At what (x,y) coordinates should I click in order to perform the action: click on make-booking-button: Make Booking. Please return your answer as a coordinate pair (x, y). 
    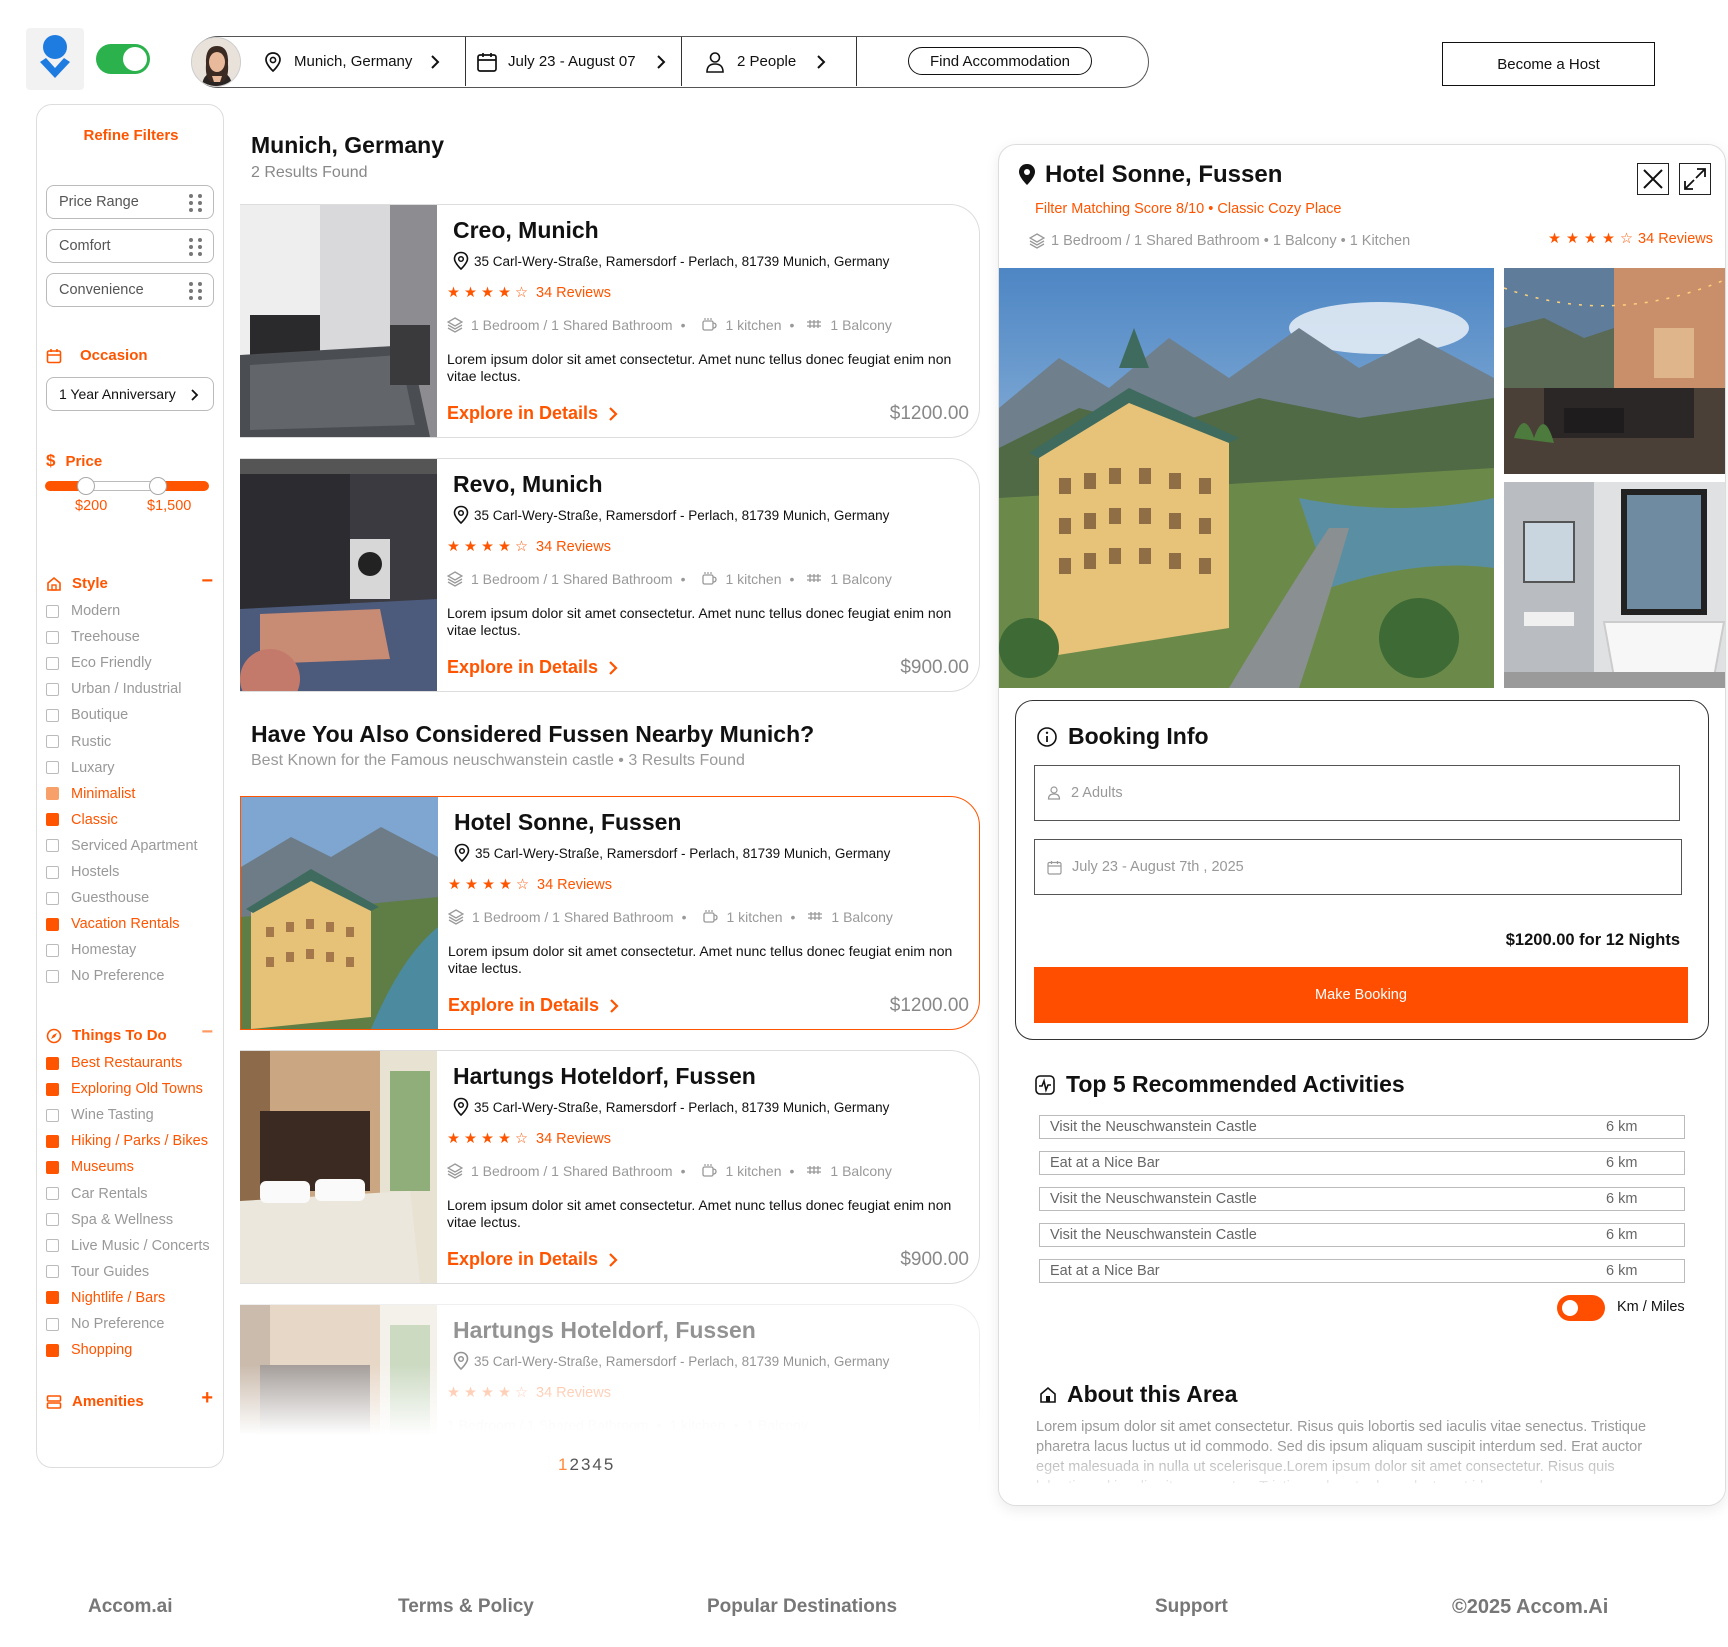
    Looking at the image, I should click on (1361, 995).